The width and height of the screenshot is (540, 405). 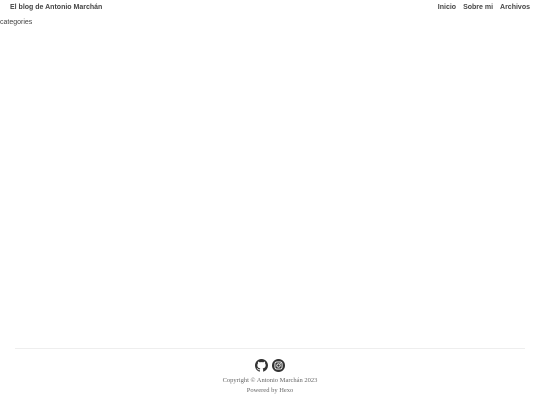 What do you see at coordinates (515, 7) in the screenshot?
I see `nav-link-archivos: Archivos` at bounding box center [515, 7].